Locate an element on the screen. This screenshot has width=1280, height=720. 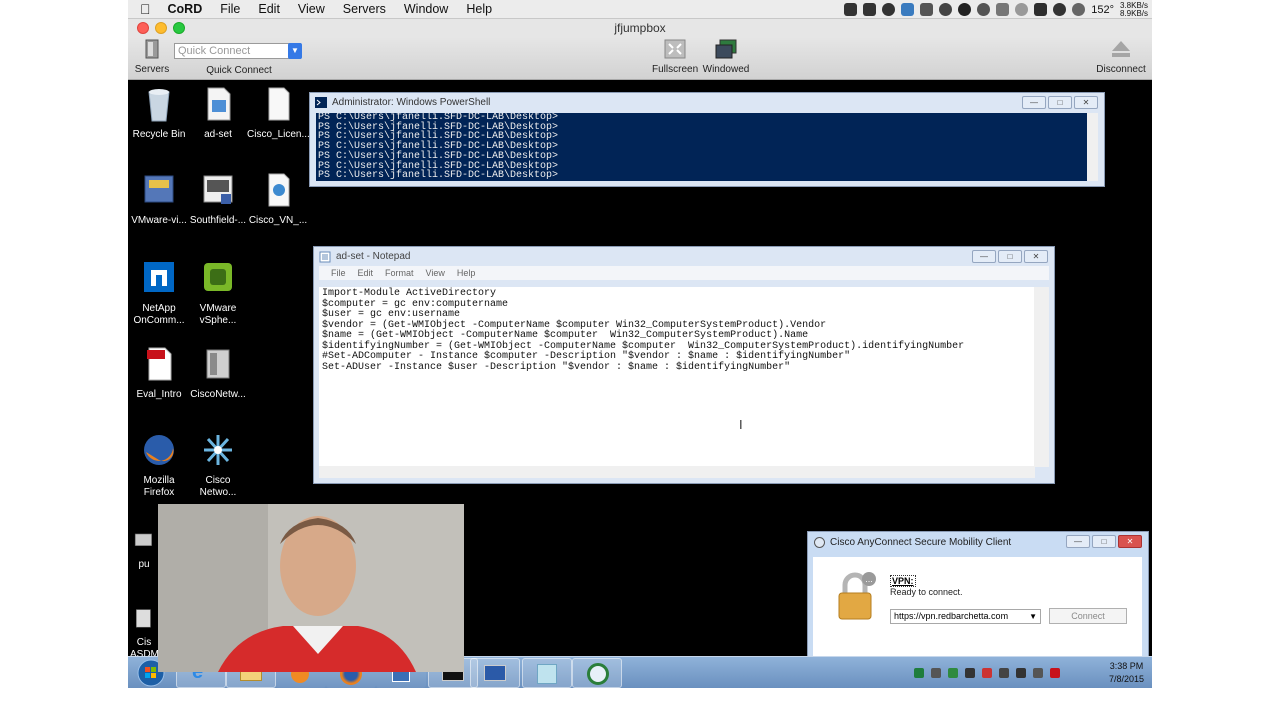
disconnect-button: Disconnect is located at coordinates (1121, 57).